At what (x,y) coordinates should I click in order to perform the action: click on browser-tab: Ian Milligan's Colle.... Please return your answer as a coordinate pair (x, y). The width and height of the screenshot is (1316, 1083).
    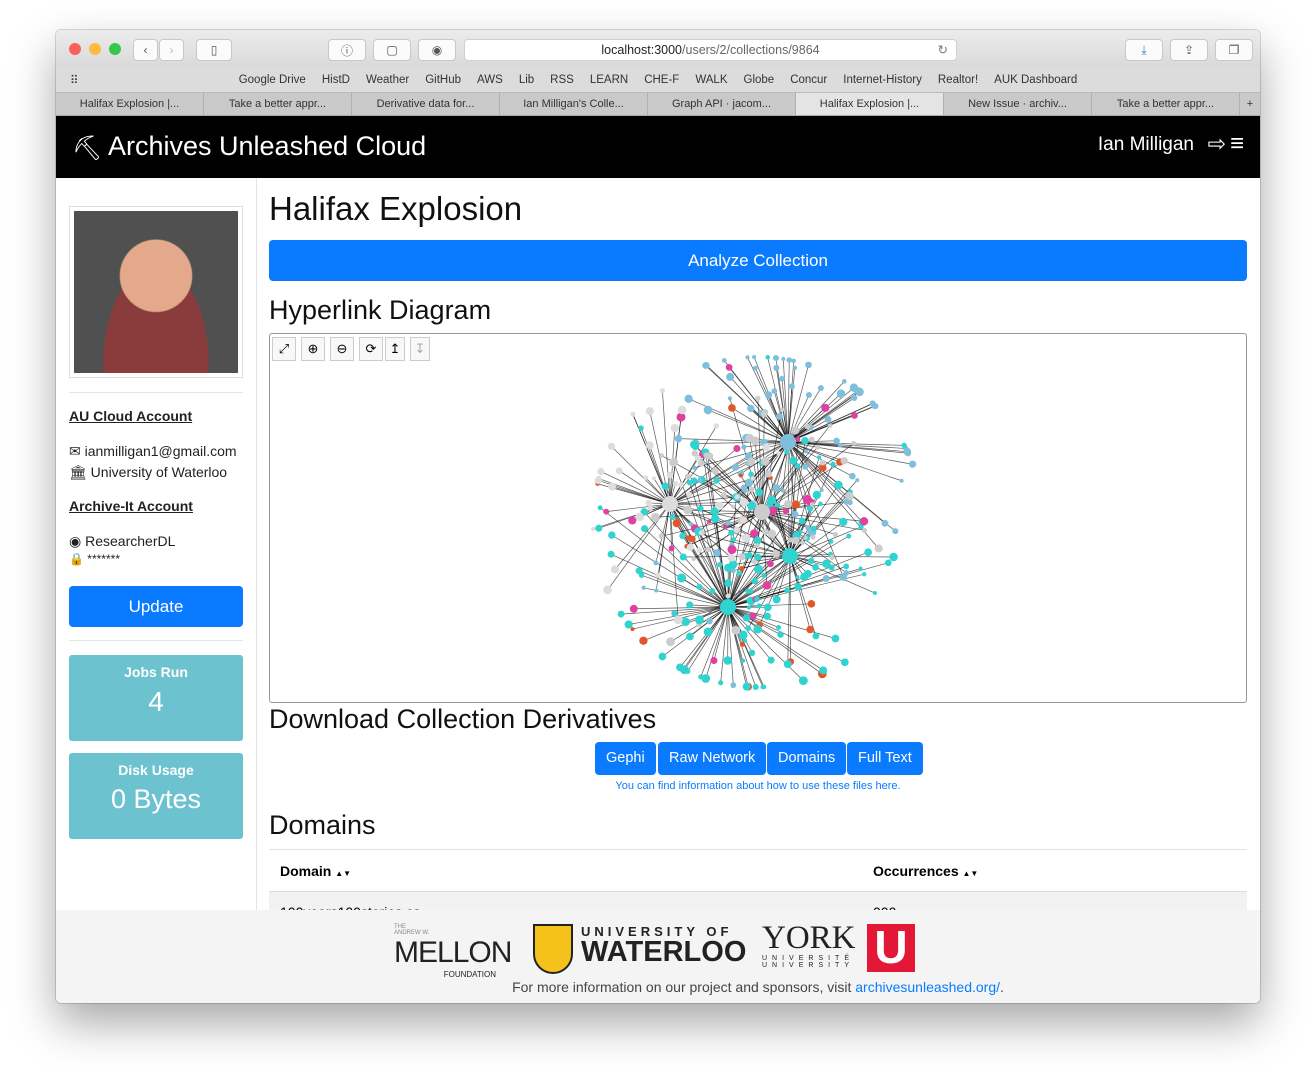
    Looking at the image, I should click on (574, 104).